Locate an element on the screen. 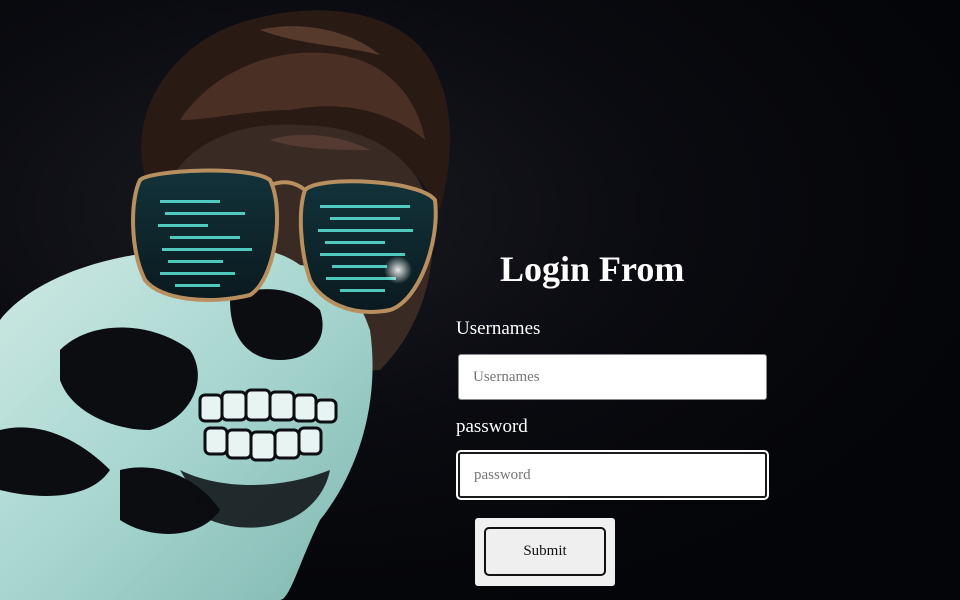 This screenshot has height=600, width=960. form-title: Login From is located at coordinates (592, 269).